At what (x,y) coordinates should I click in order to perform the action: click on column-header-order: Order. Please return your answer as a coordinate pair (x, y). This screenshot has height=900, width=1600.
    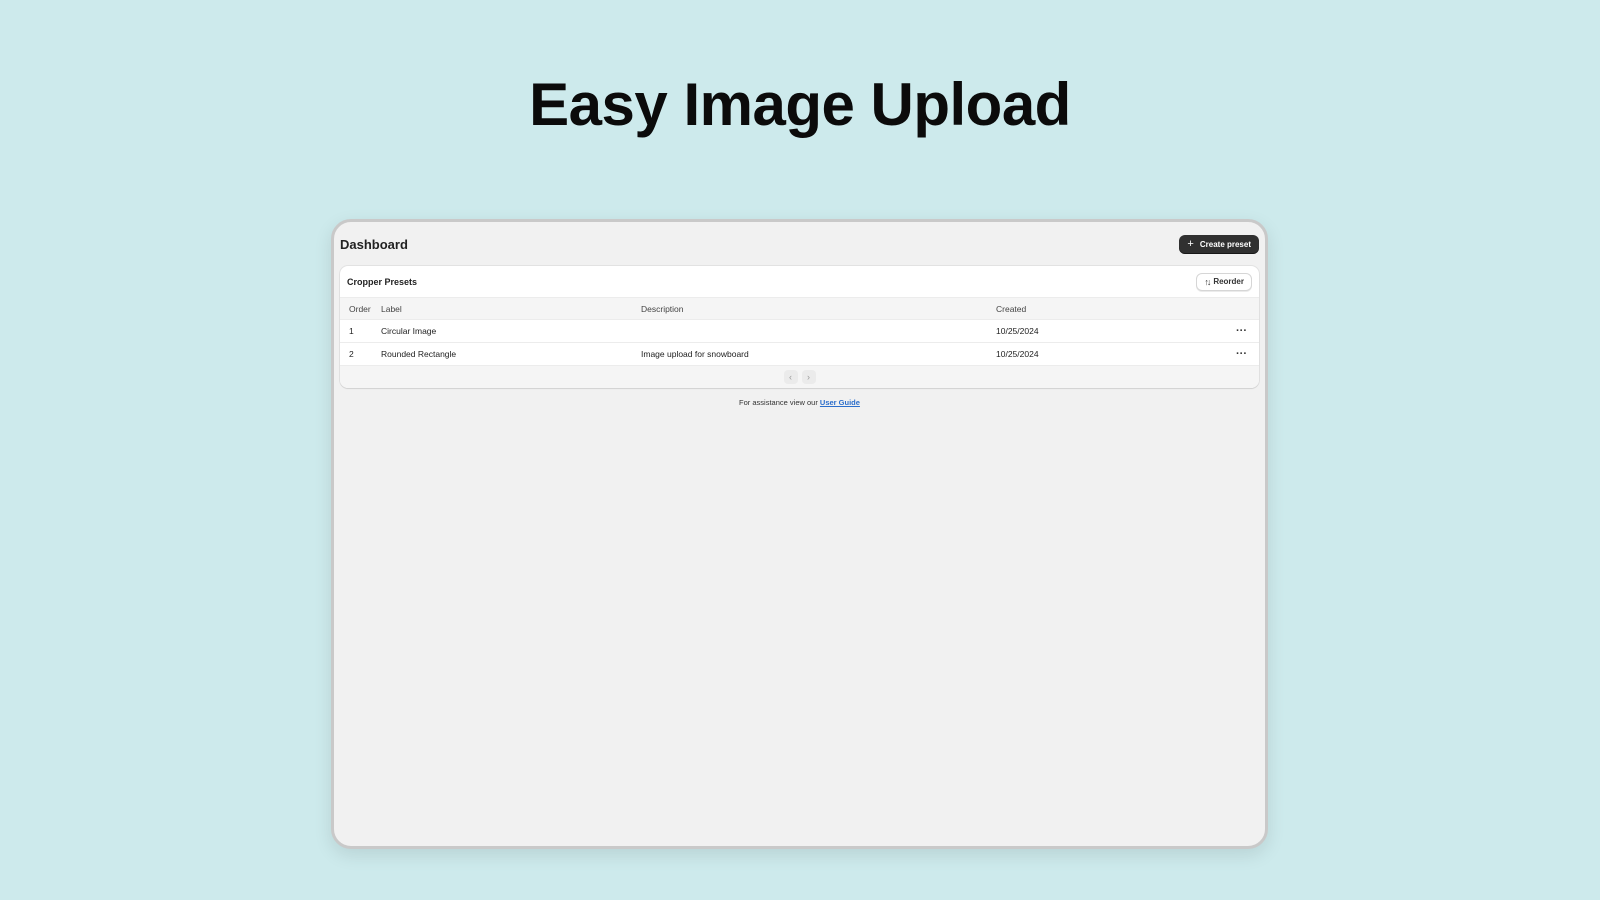
    Looking at the image, I should click on (360, 308).